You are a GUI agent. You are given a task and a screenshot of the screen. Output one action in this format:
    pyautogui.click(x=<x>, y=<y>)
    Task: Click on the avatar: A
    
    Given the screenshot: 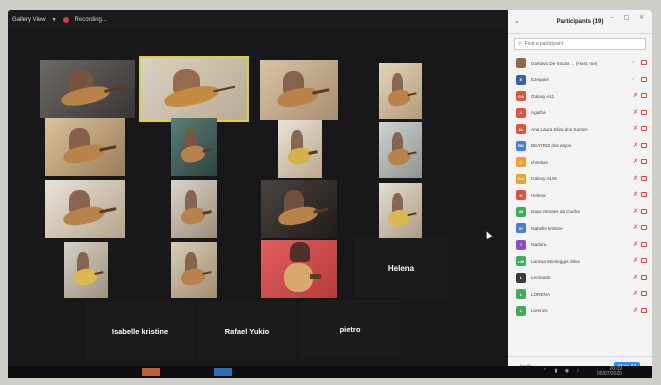 What is the action you would take?
    pyautogui.click(x=521, y=112)
    